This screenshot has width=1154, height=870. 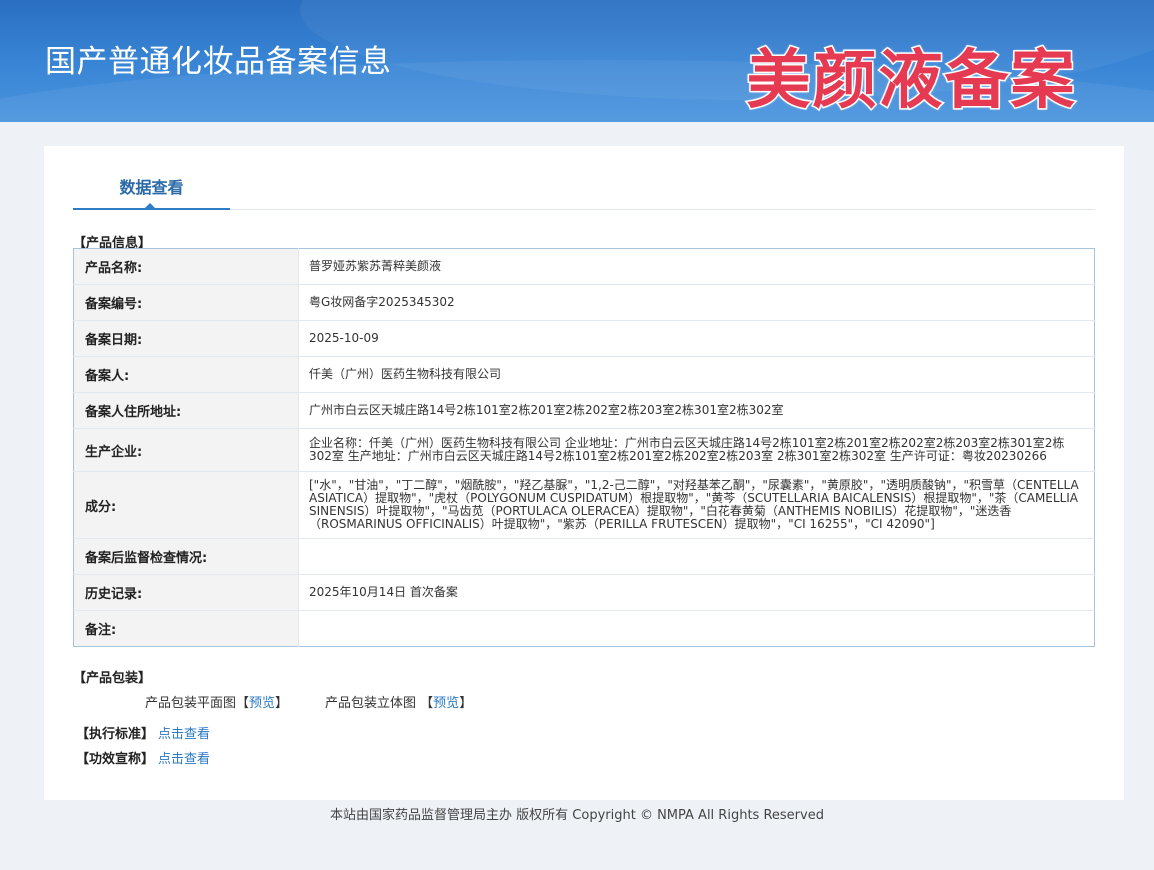 I want to click on packaging-flat-item: 产品包装平面图【预览】, so click(x=216, y=701).